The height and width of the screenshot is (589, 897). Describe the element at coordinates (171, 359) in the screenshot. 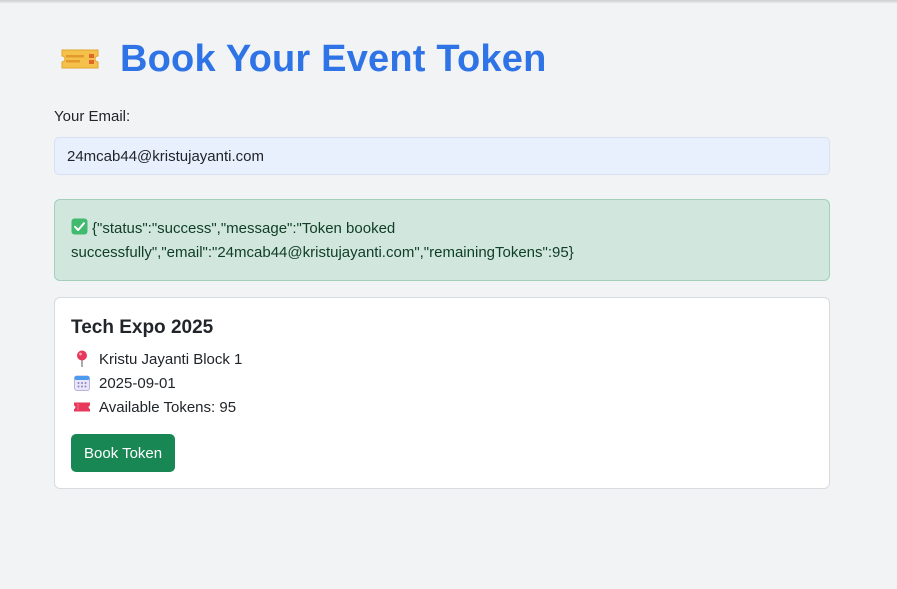

I see `event-location-text: Kristu Jayanti Block 1` at that location.